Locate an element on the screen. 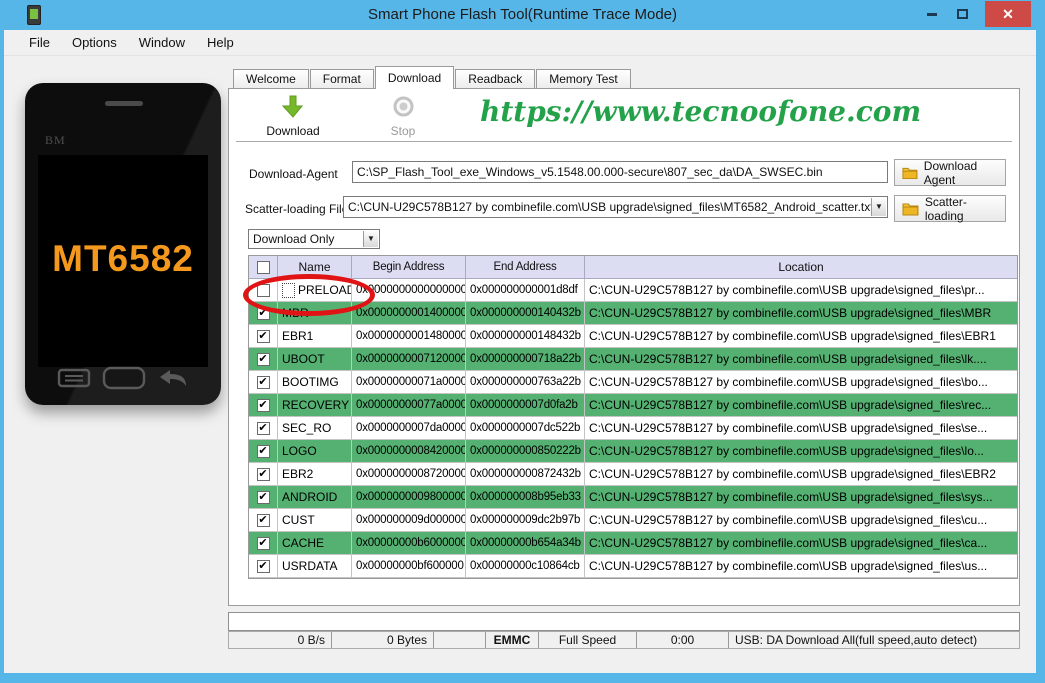 The height and width of the screenshot is (683, 1045). table-header-row: Name Begin Address End Address Location is located at coordinates (633, 267).